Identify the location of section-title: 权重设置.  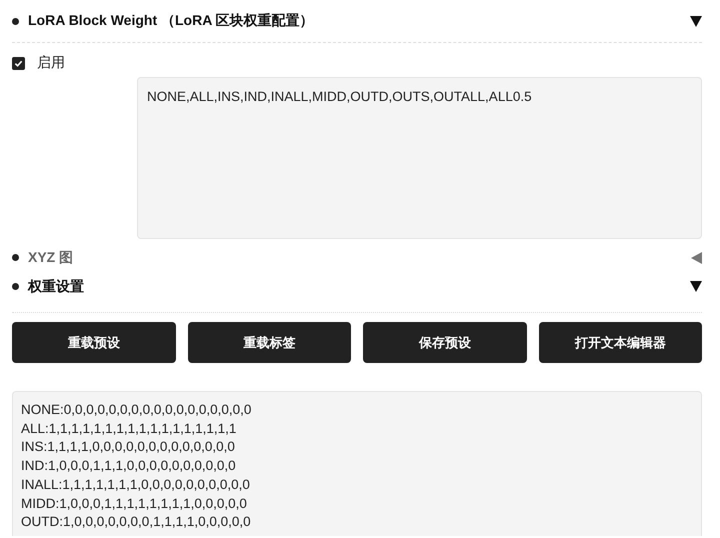
(359, 287).